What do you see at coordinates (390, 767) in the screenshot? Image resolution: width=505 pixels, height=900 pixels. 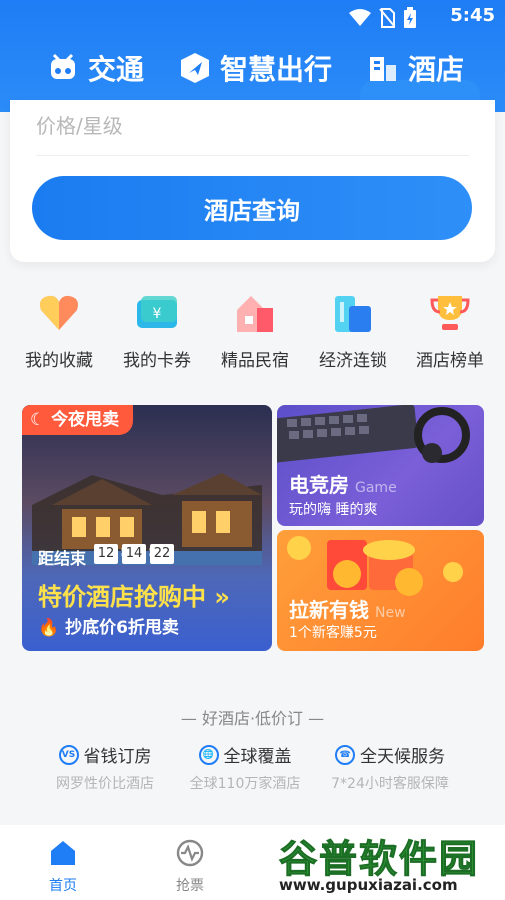 I see `feature-service: ☎ 全天候服务 7*24小时客服保障` at bounding box center [390, 767].